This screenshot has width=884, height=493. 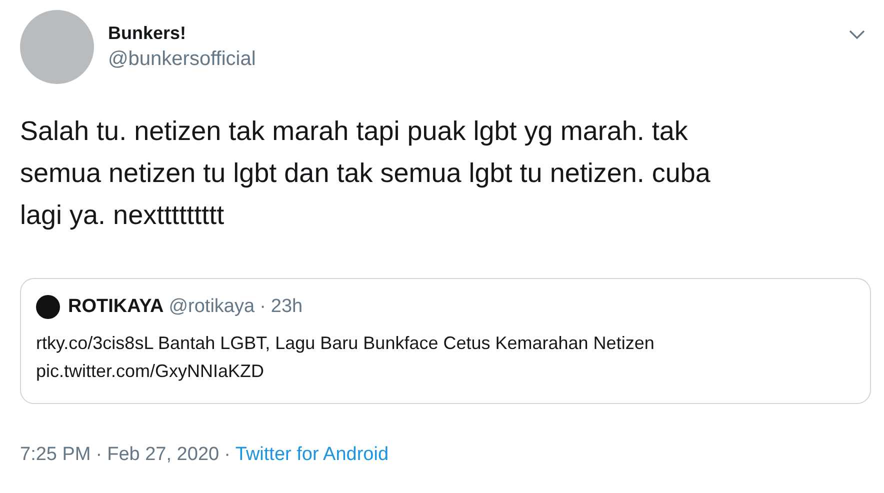 I want to click on tweet-date: Feb 27, 2020, so click(x=163, y=455).